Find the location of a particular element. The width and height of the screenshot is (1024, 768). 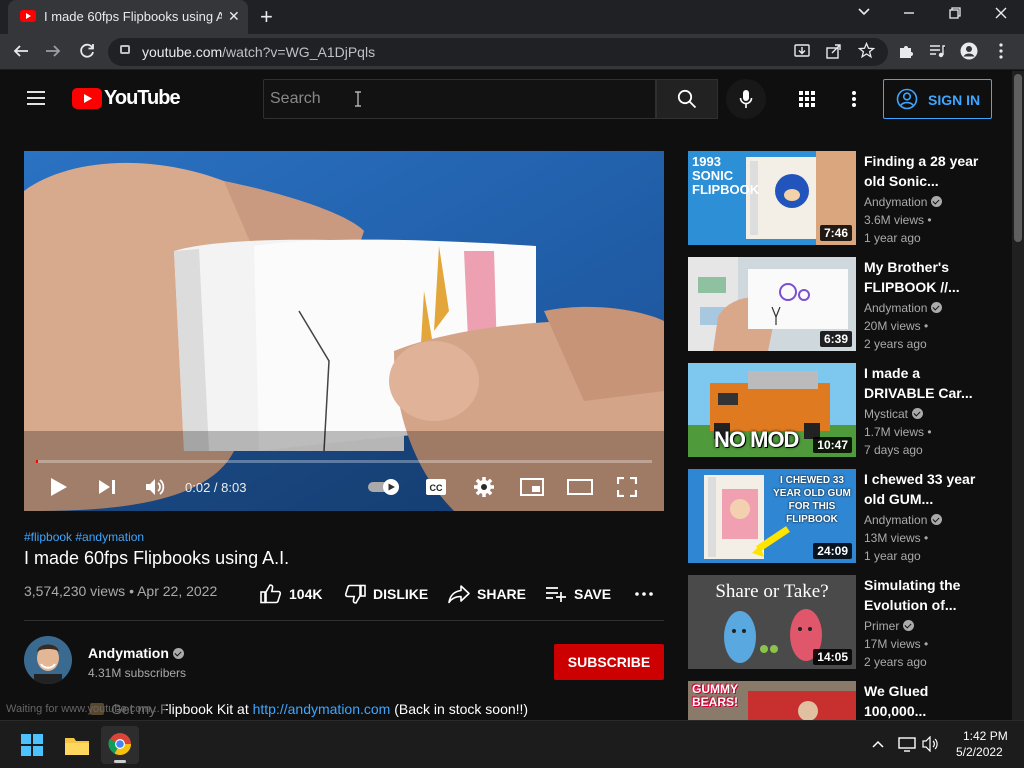

recommendation-channel-row: Primer is located at coordinates (889, 626).